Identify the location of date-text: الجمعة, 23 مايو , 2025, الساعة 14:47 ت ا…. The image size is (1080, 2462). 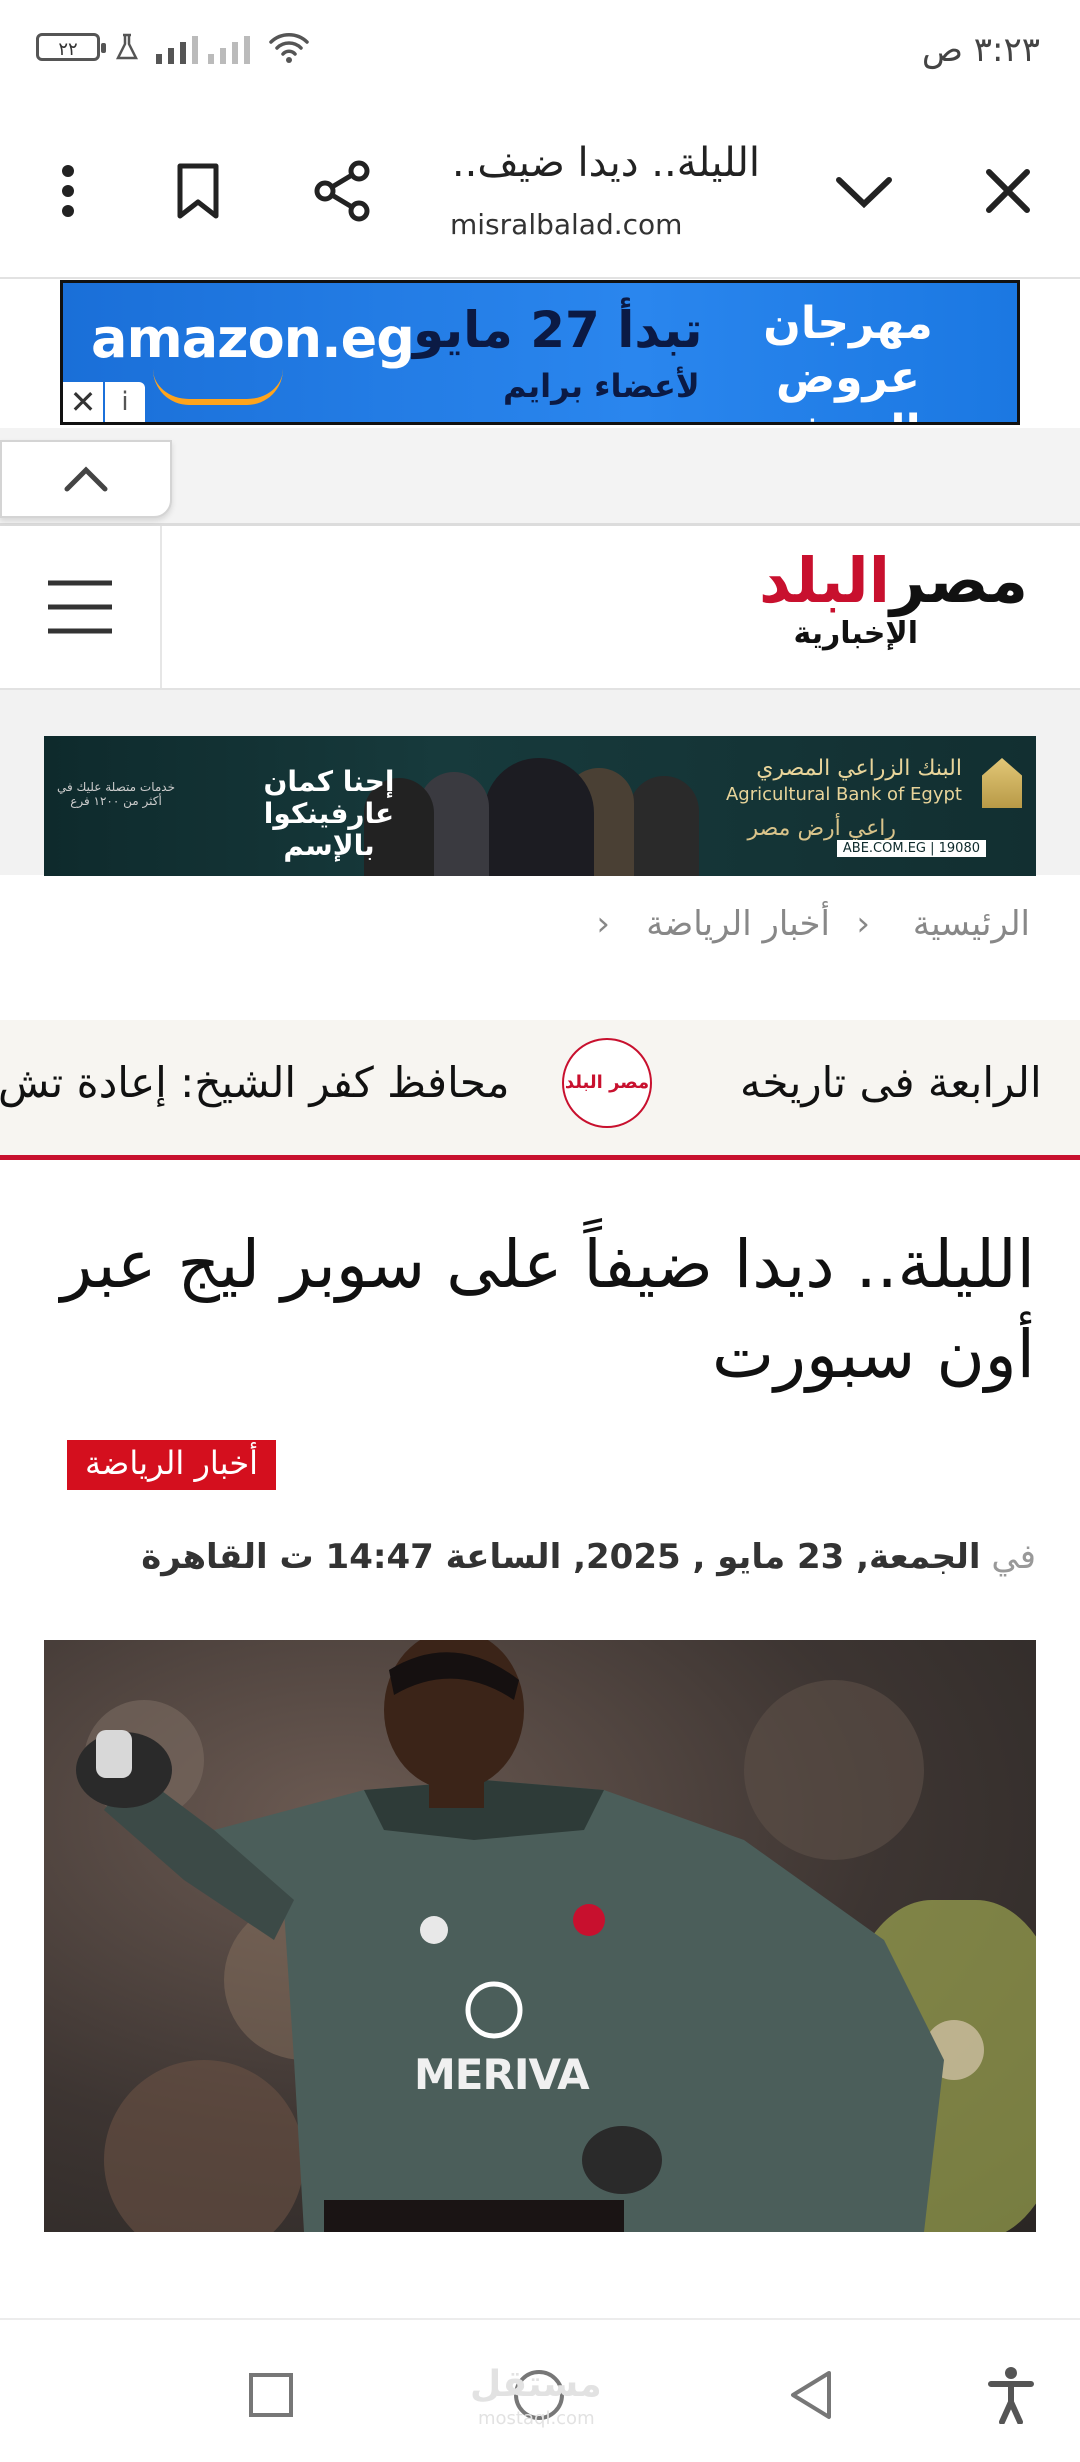
(561, 1557).